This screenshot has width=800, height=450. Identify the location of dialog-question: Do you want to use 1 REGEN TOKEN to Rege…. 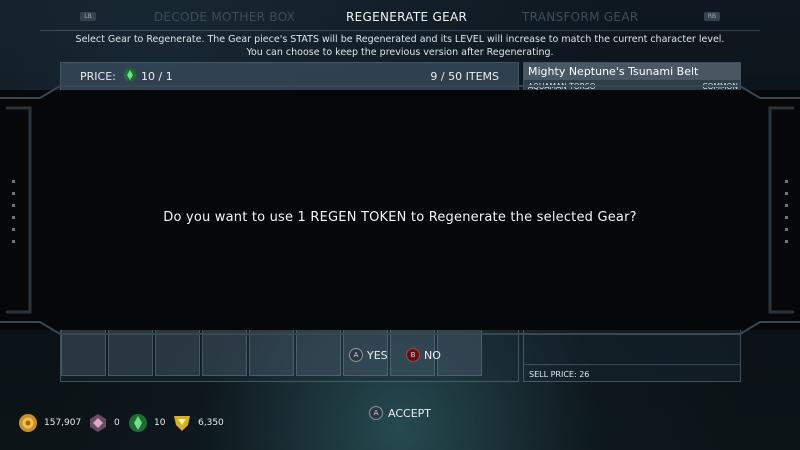
(400, 217).